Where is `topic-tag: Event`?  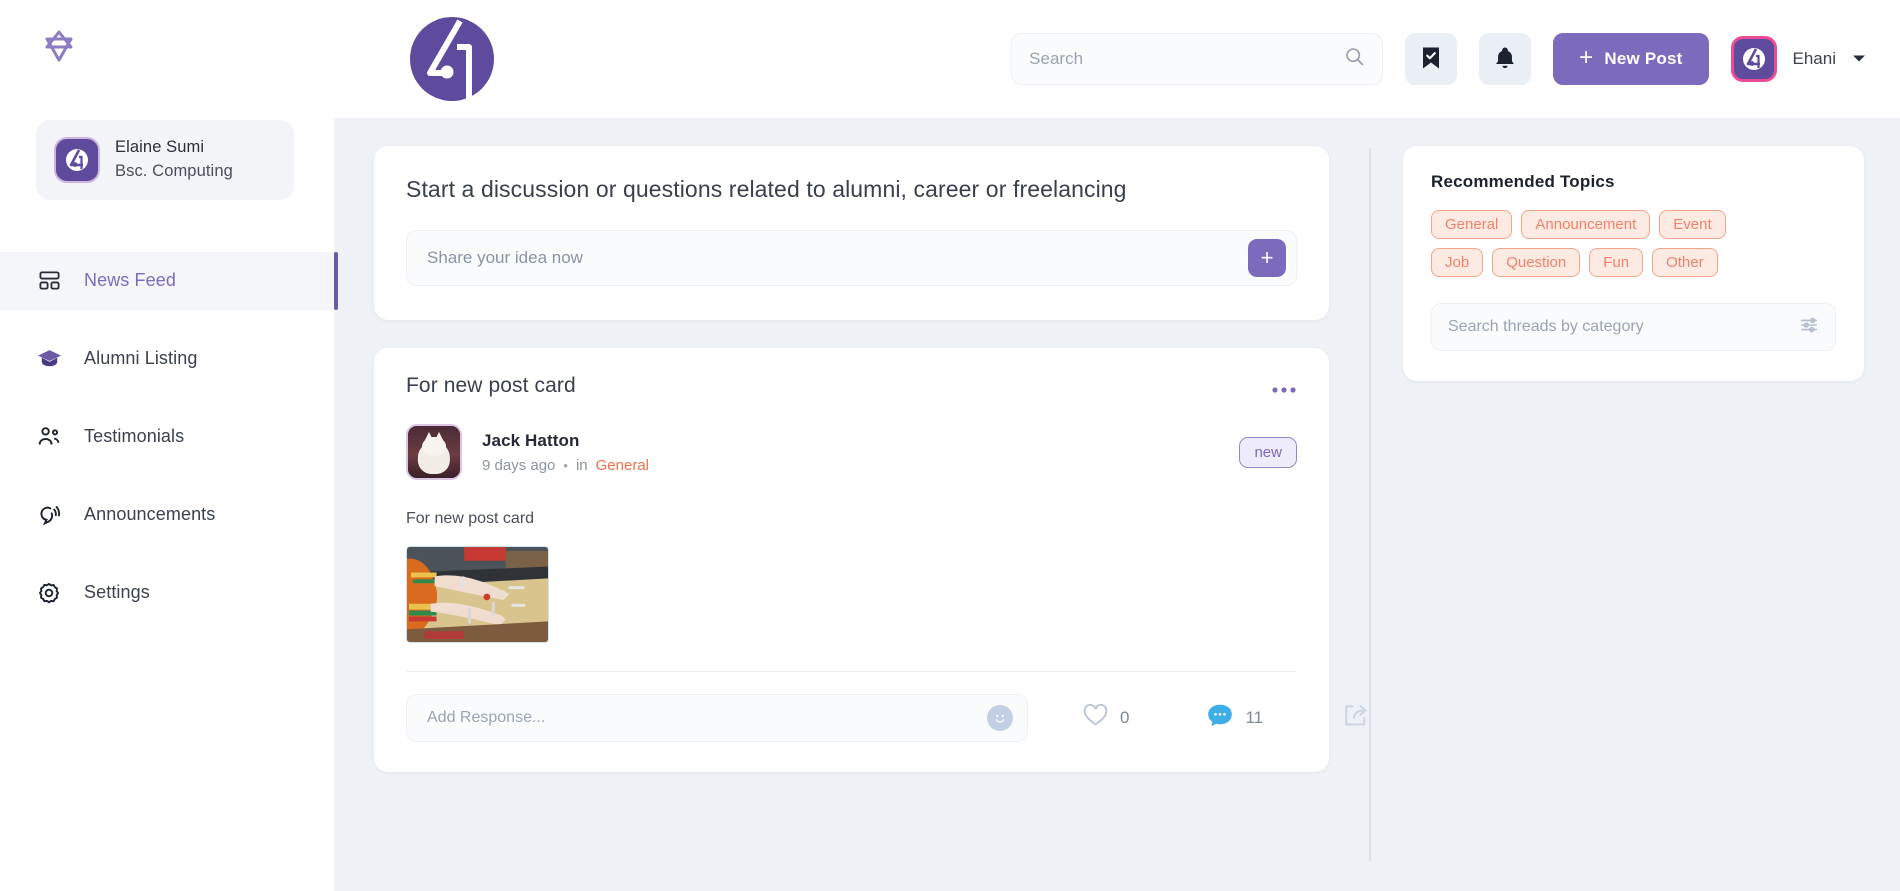 topic-tag: Event is located at coordinates (1692, 224).